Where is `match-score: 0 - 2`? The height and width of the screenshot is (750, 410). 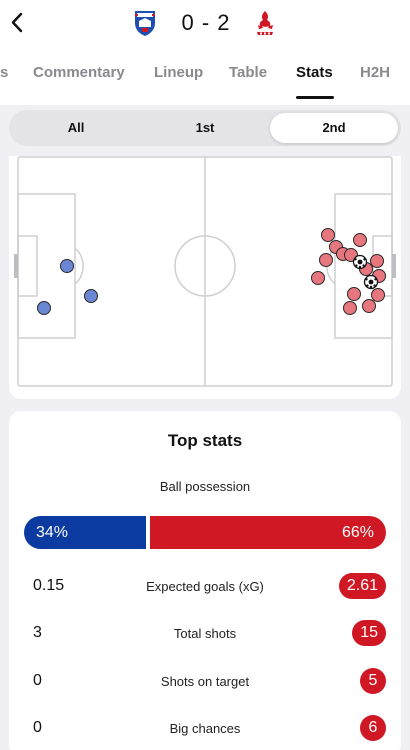 match-score: 0 - 2 is located at coordinates (206, 22).